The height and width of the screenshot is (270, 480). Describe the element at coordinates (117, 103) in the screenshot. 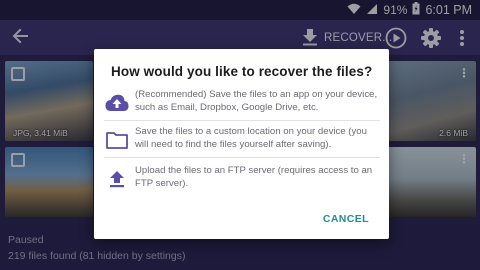

I see `cloud-upload-icon` at that location.